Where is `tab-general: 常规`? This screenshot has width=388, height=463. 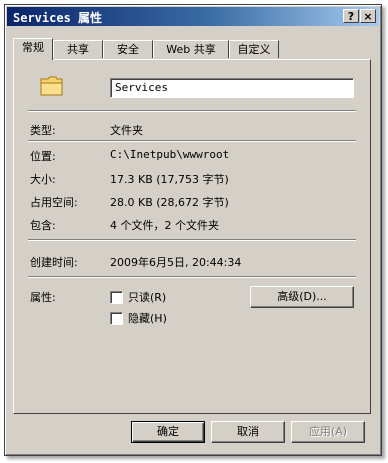
tab-general: 常规 is located at coordinates (33, 49).